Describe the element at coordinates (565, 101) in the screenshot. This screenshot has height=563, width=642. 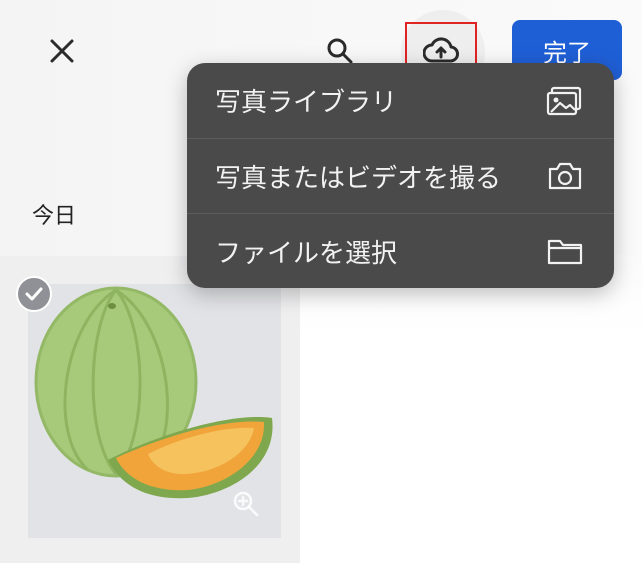
I see `photo-library-icon` at that location.